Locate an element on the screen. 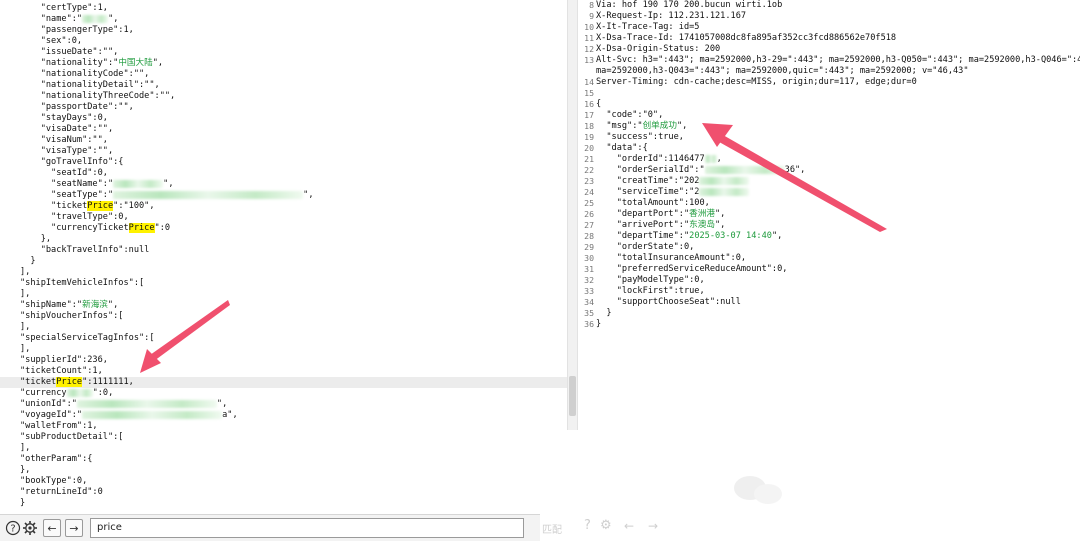 This screenshot has height=541, width=1080. request-code-line: } is located at coordinates (283, 261).